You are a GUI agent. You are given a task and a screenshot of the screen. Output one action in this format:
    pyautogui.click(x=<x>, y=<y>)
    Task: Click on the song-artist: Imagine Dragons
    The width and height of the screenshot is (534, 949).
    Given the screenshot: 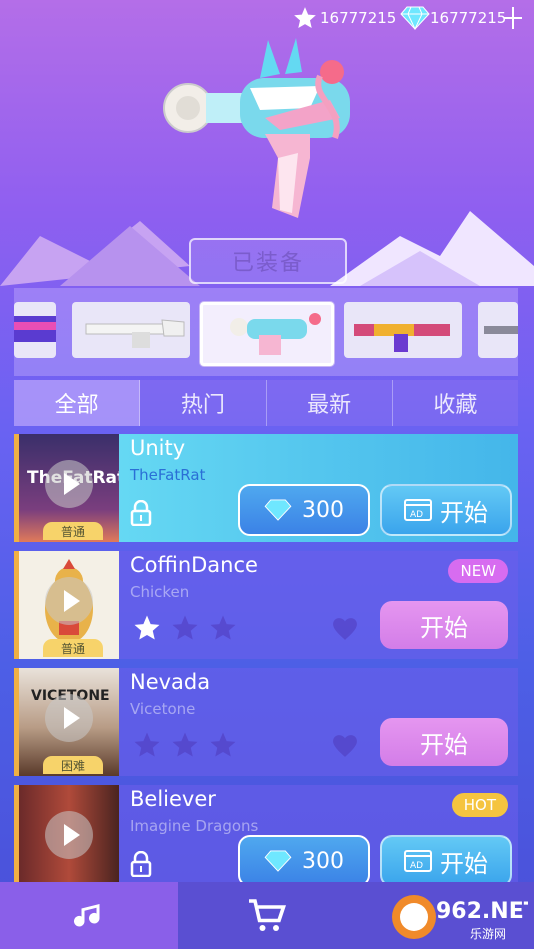 What is the action you would take?
    pyautogui.click(x=194, y=826)
    